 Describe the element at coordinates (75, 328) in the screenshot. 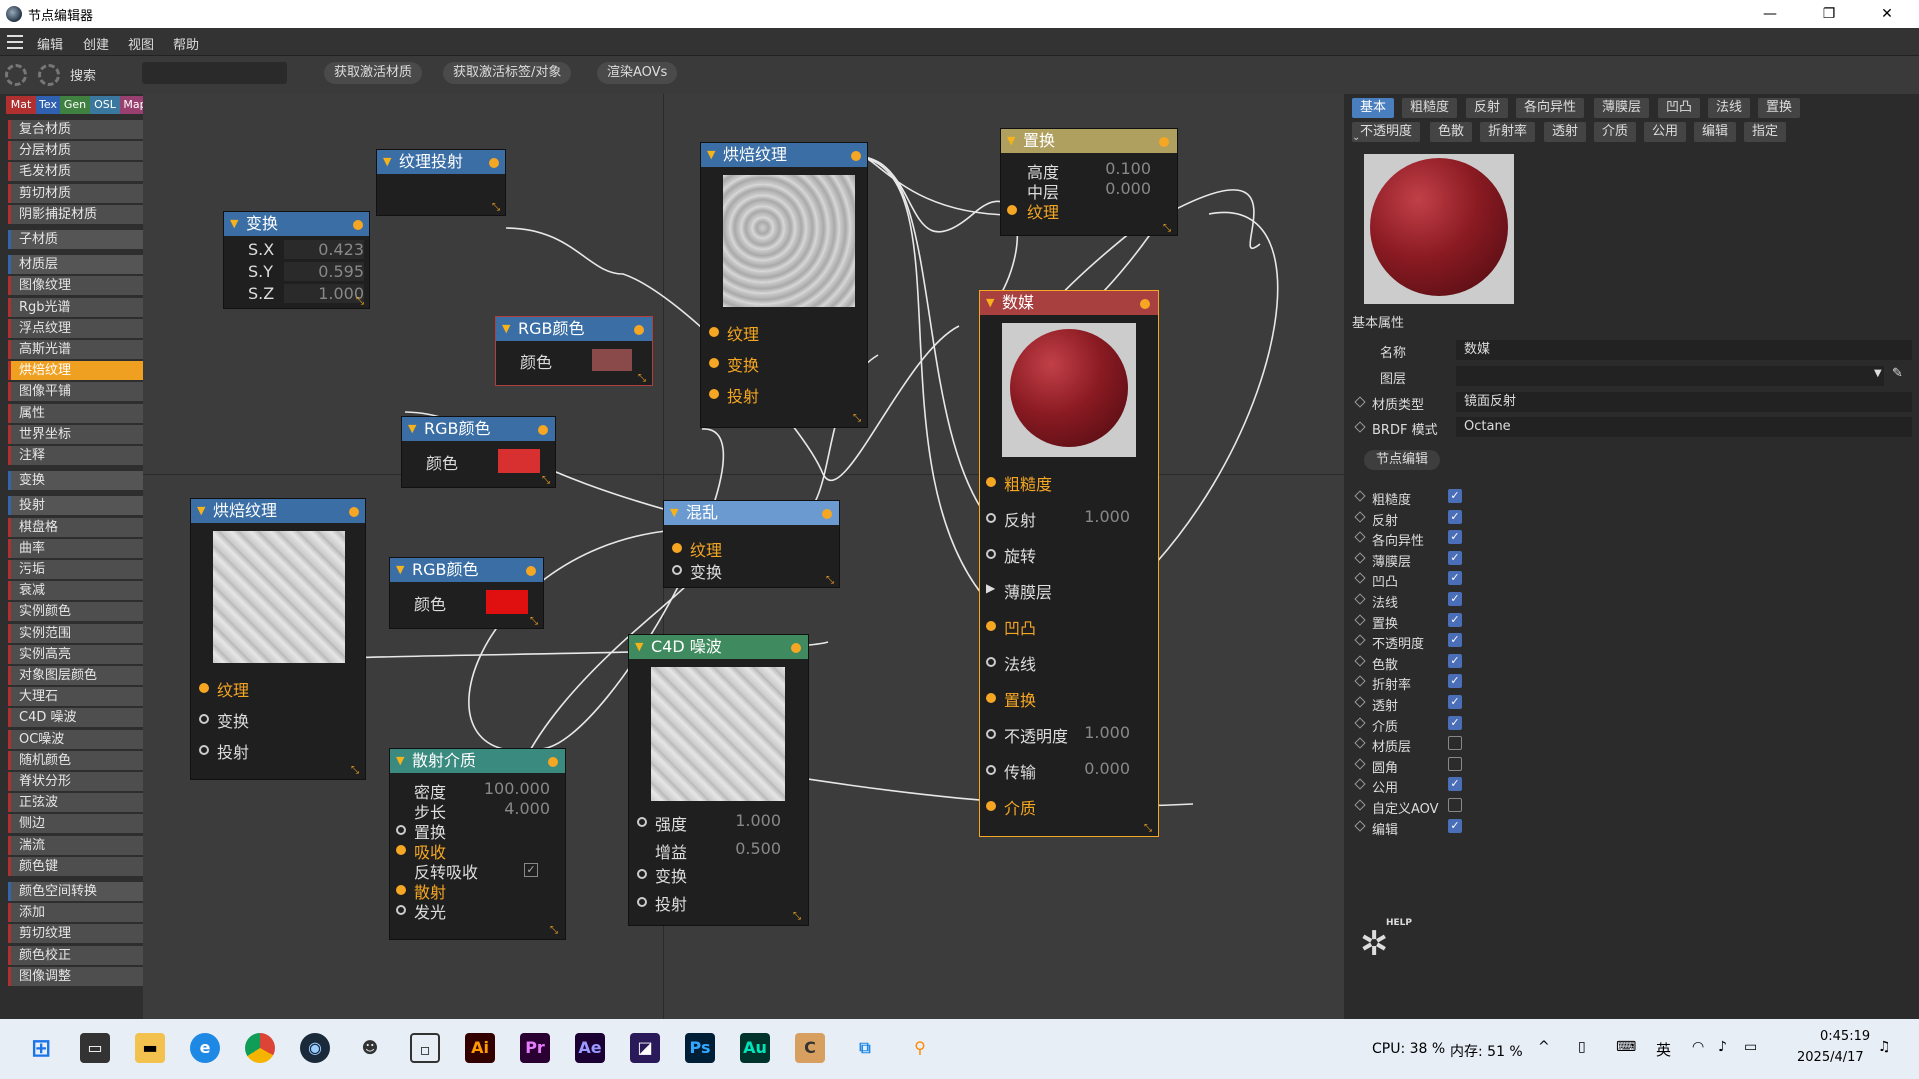

I see `node-list-item: 浮点纹理` at that location.